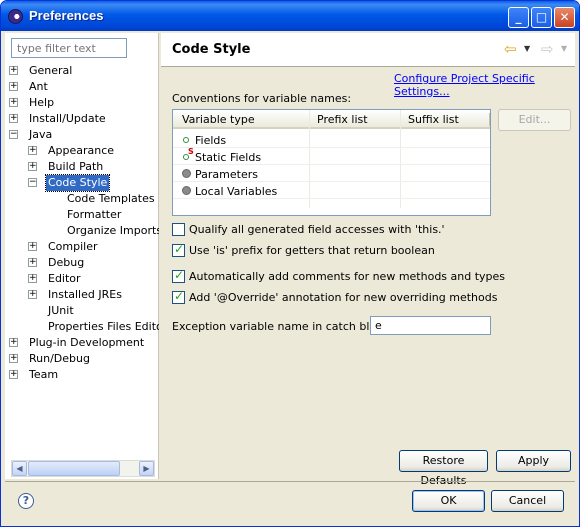  Describe the element at coordinates (75, 167) in the screenshot. I see `tree-item-label: Build Path` at that location.